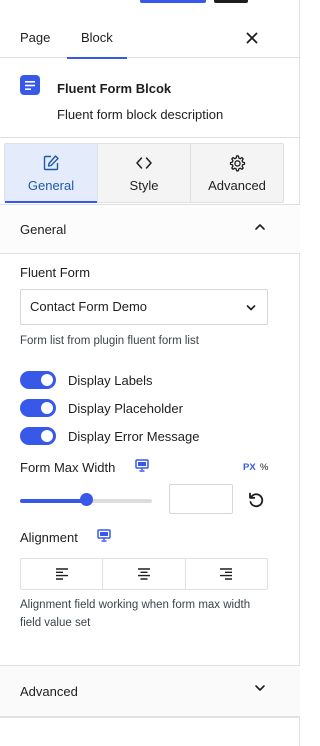 The width and height of the screenshot is (320, 746). I want to click on top-toolbar-edge, so click(150, 2).